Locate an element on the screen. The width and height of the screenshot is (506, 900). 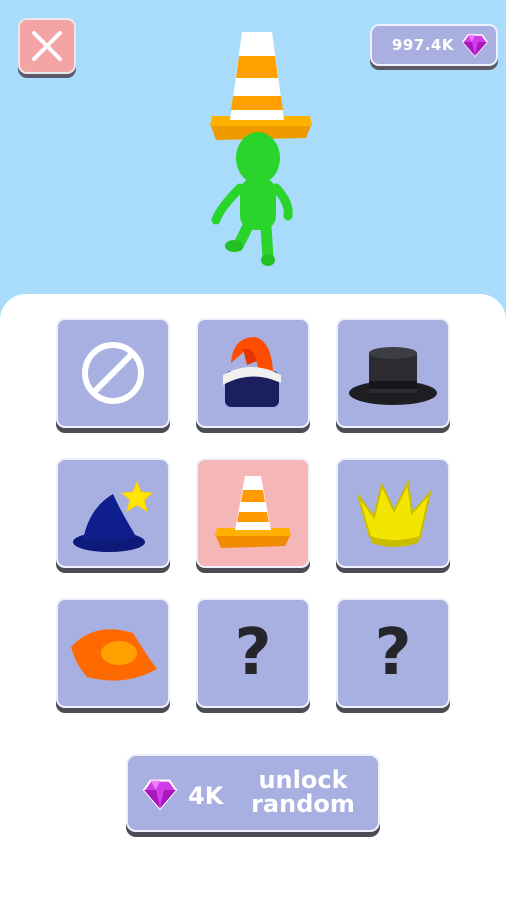
hat-tile-wizard-hat is located at coordinates (113, 513).